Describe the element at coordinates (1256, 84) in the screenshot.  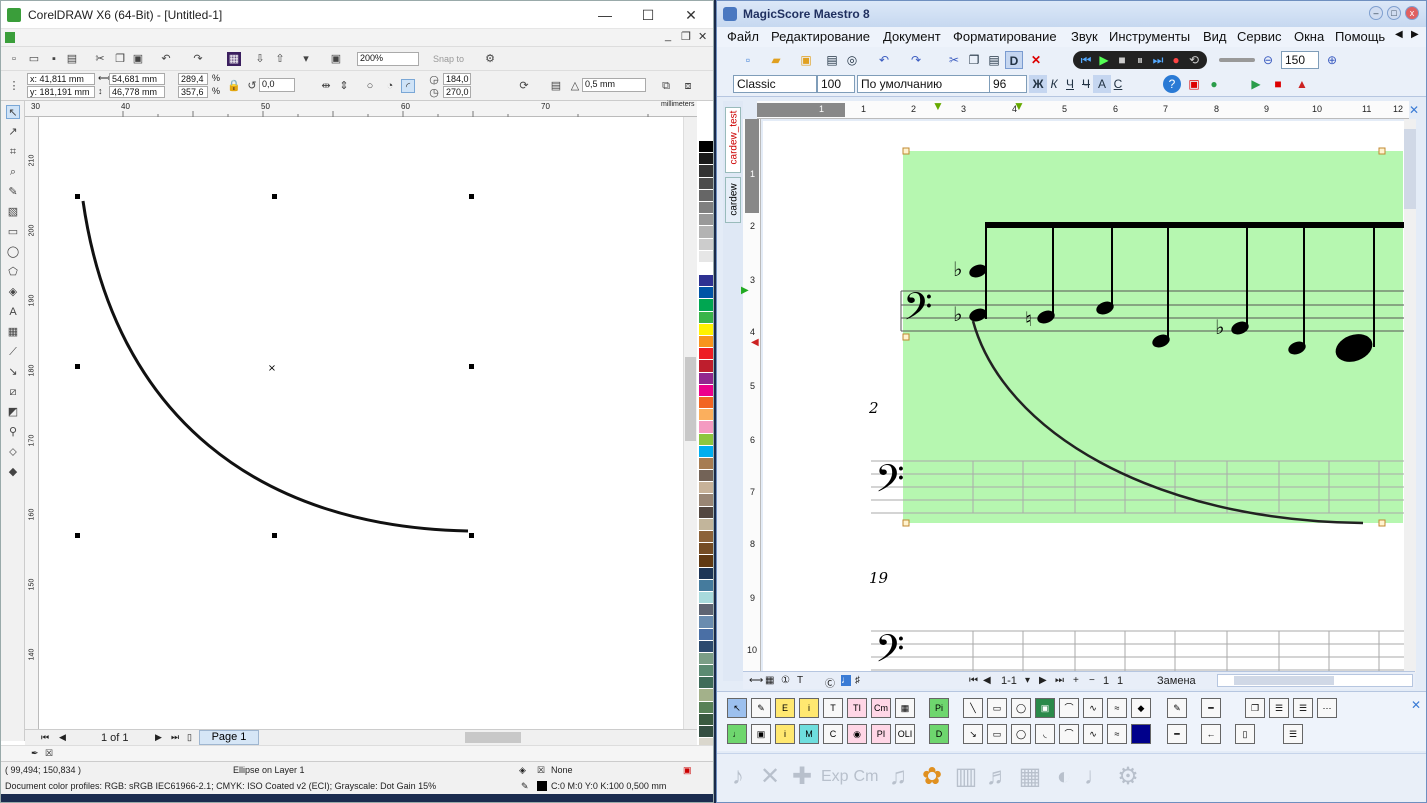
I see `play-from-icon: ▶` at that location.